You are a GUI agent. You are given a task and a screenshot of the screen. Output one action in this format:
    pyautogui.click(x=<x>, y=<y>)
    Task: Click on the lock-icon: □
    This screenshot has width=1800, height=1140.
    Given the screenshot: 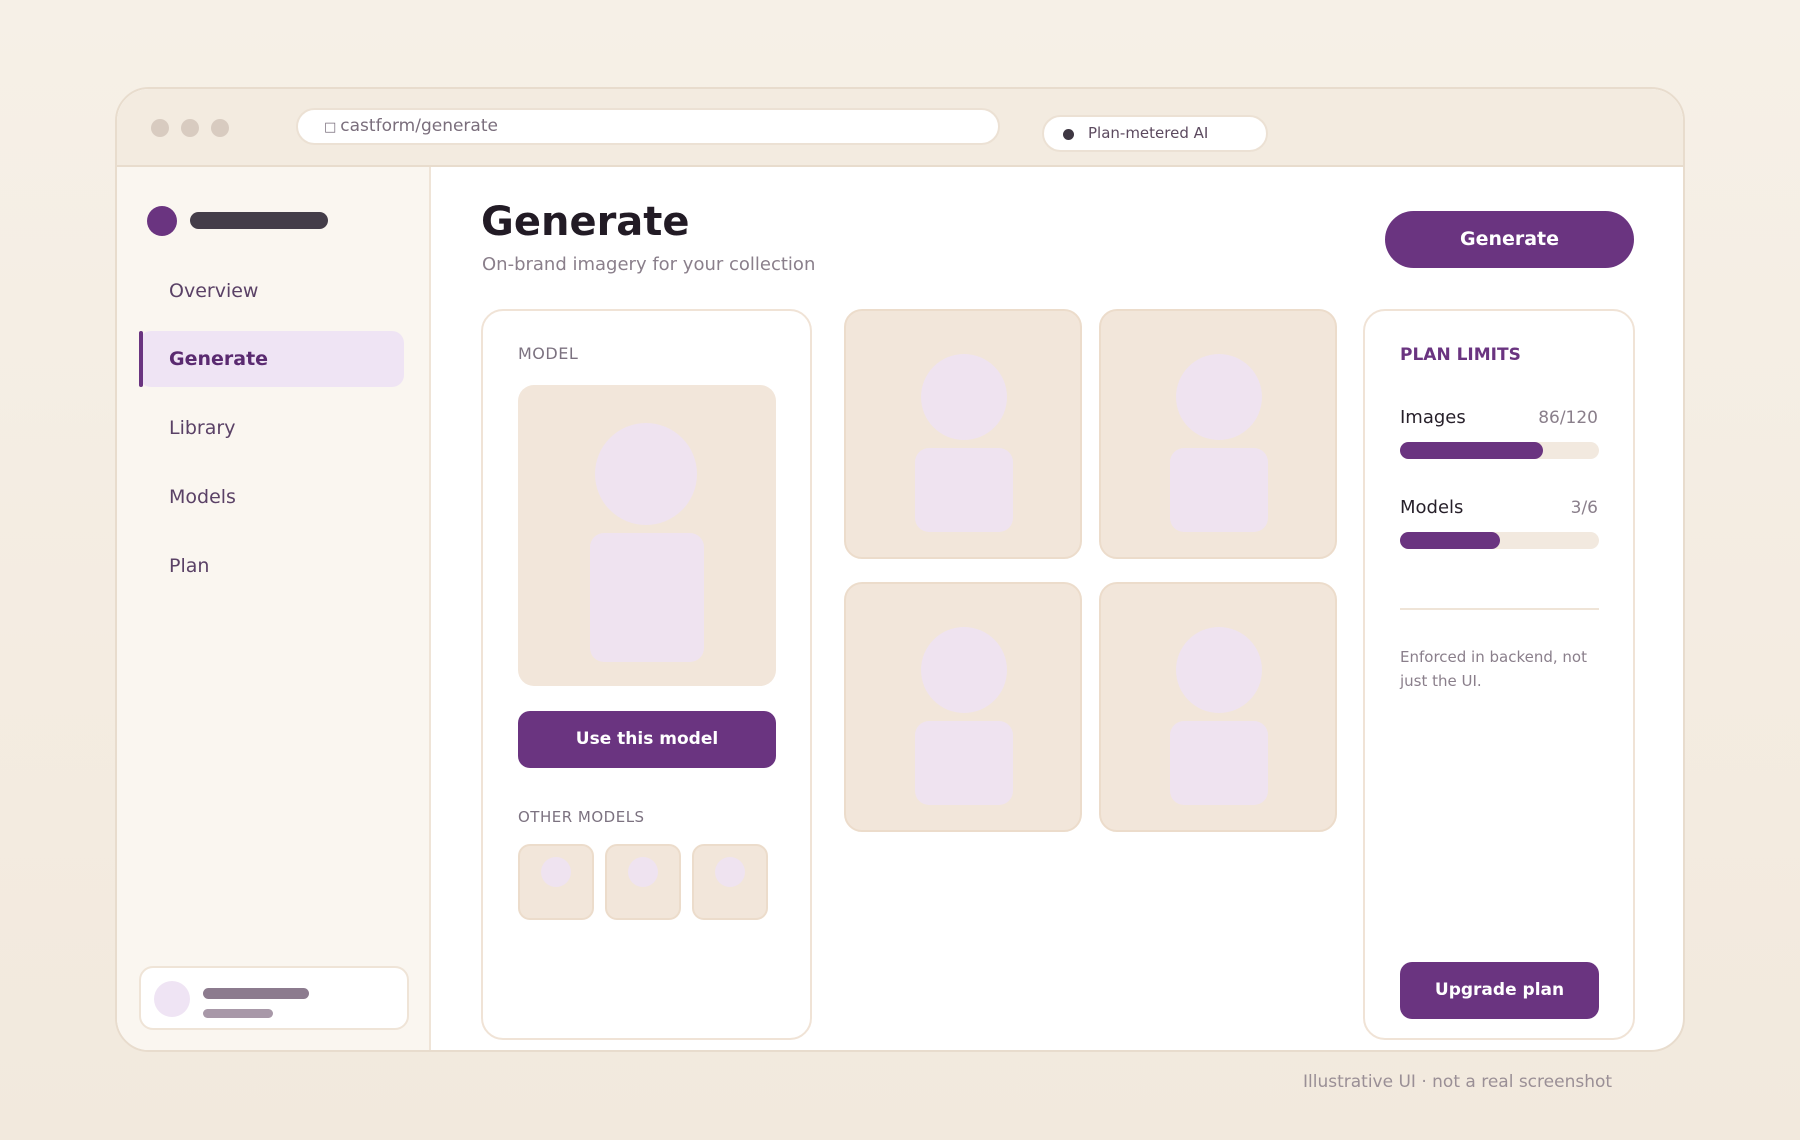 What is the action you would take?
    pyautogui.click(x=330, y=127)
    